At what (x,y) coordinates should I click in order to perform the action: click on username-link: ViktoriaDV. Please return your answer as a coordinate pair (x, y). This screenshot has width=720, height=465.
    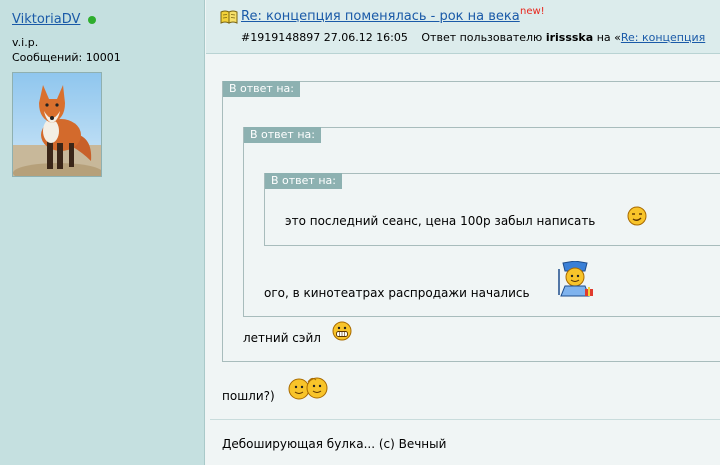
    Looking at the image, I should click on (46, 19).